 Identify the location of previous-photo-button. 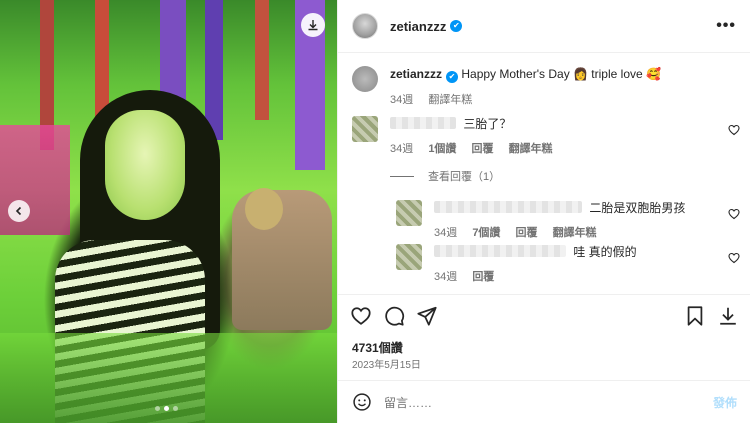
(19, 211).